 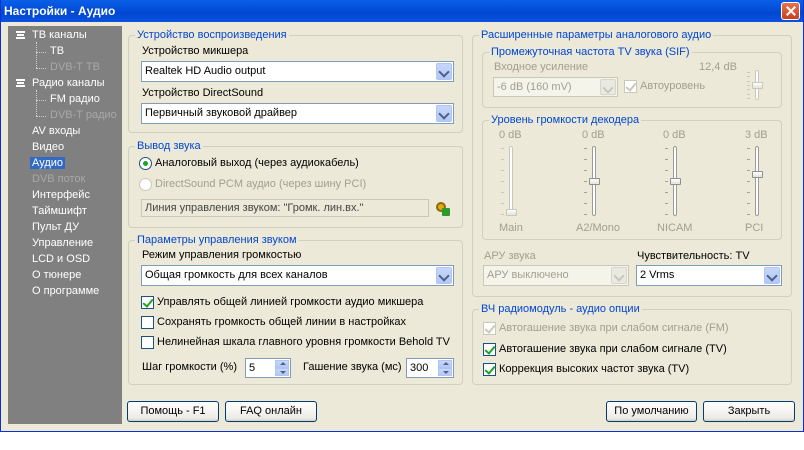 I want to click on sidebar-item-label: DVB-T радио, so click(x=83, y=115).